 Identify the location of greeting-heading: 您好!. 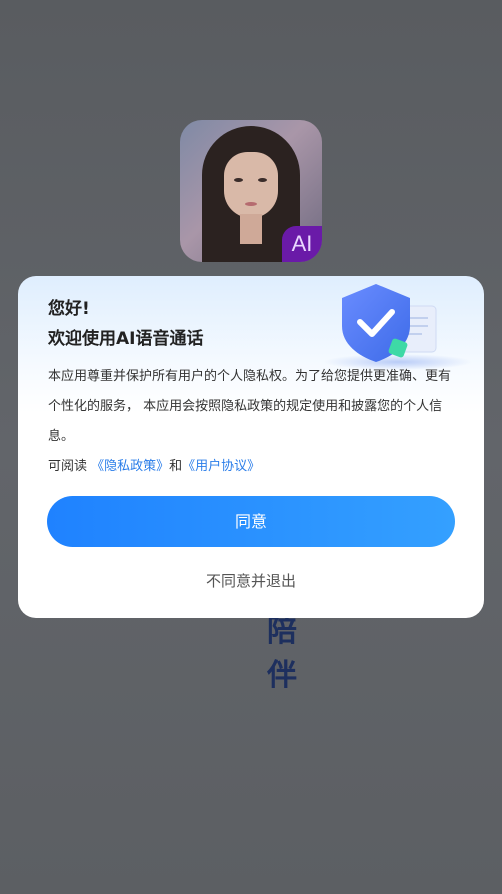
(69, 309).